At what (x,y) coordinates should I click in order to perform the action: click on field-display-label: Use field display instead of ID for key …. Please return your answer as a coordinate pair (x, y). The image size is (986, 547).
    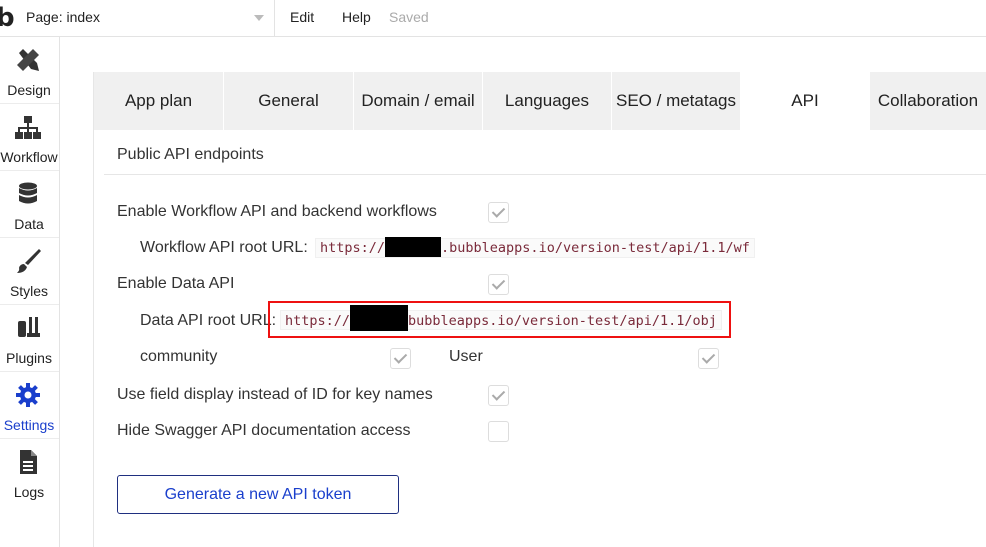
    Looking at the image, I should click on (275, 394).